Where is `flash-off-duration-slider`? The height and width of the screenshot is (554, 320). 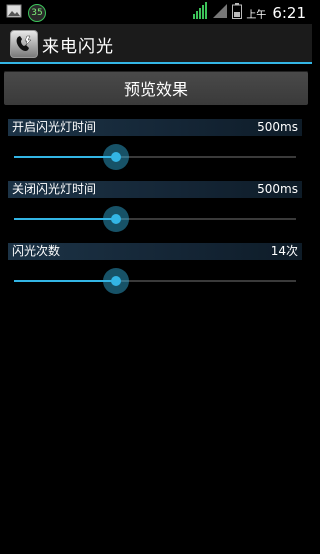
flash-off-duration-slider is located at coordinates (155, 219).